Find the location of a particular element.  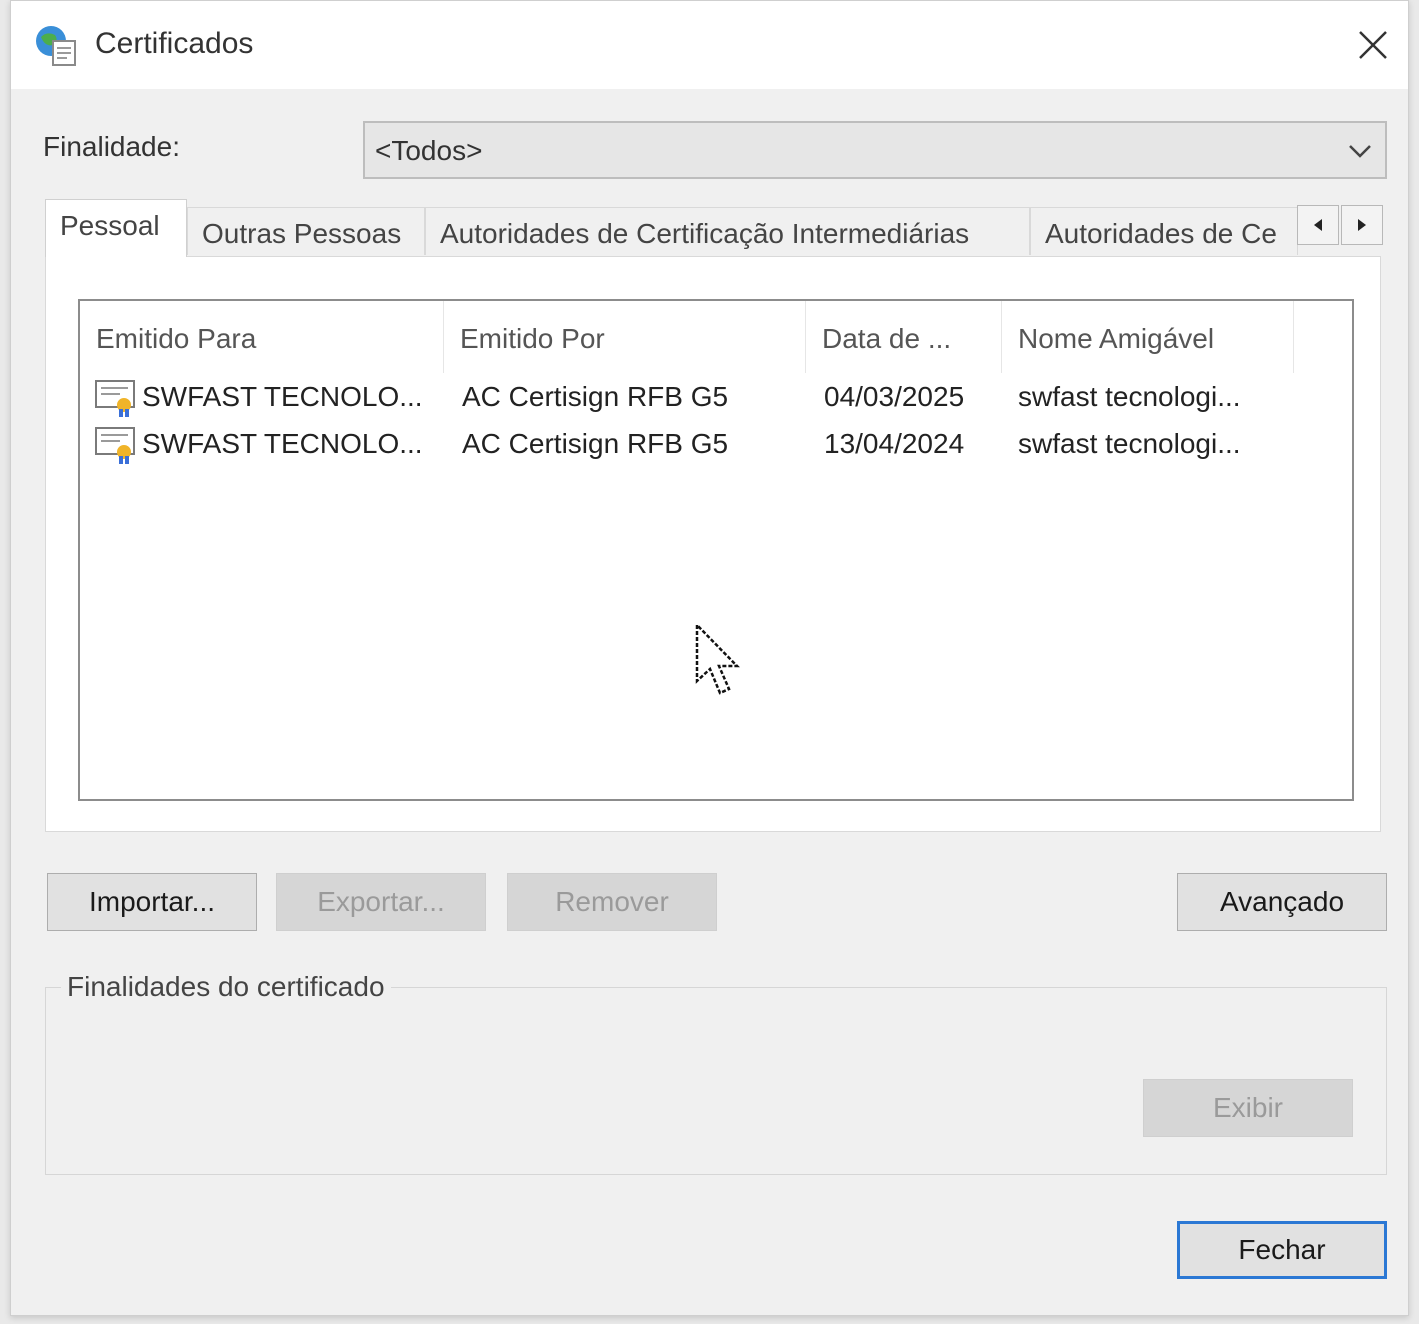

arrow-left-icon is located at coordinates (1318, 225).